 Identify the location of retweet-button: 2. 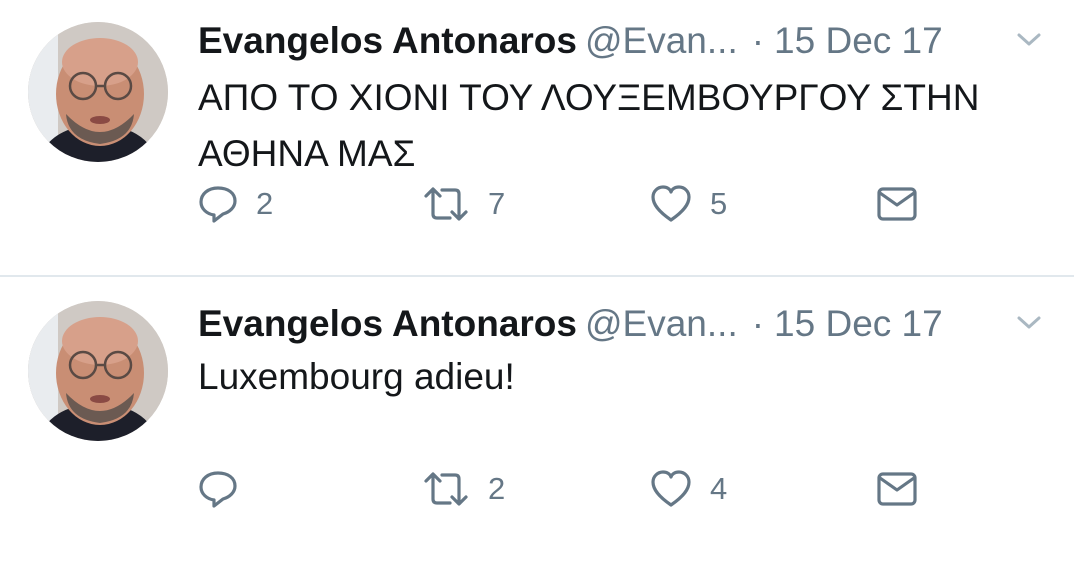
(463, 489).